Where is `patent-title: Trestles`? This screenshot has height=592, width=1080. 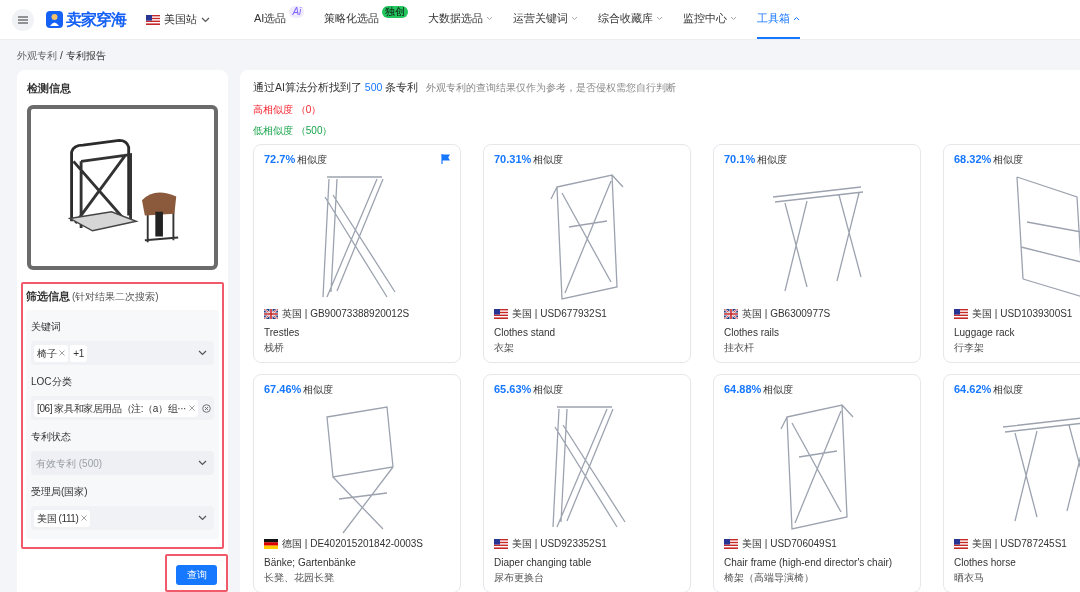 patent-title: Trestles is located at coordinates (282, 332).